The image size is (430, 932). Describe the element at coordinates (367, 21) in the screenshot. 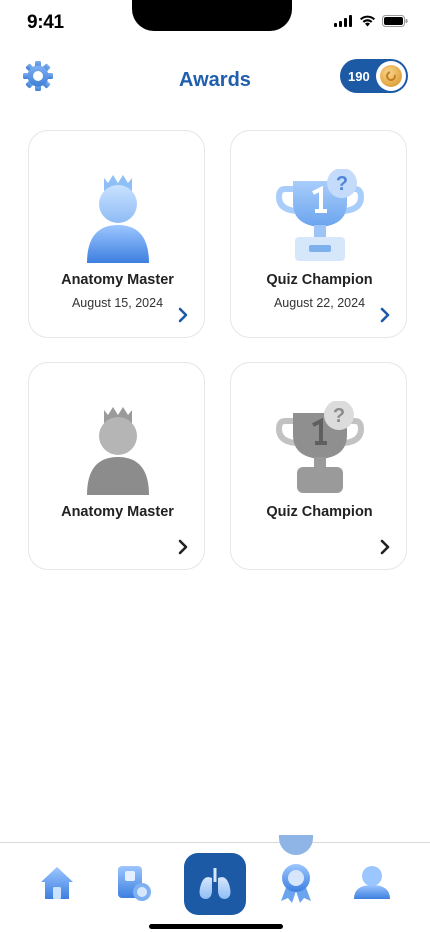

I see `wifi-icon` at that location.